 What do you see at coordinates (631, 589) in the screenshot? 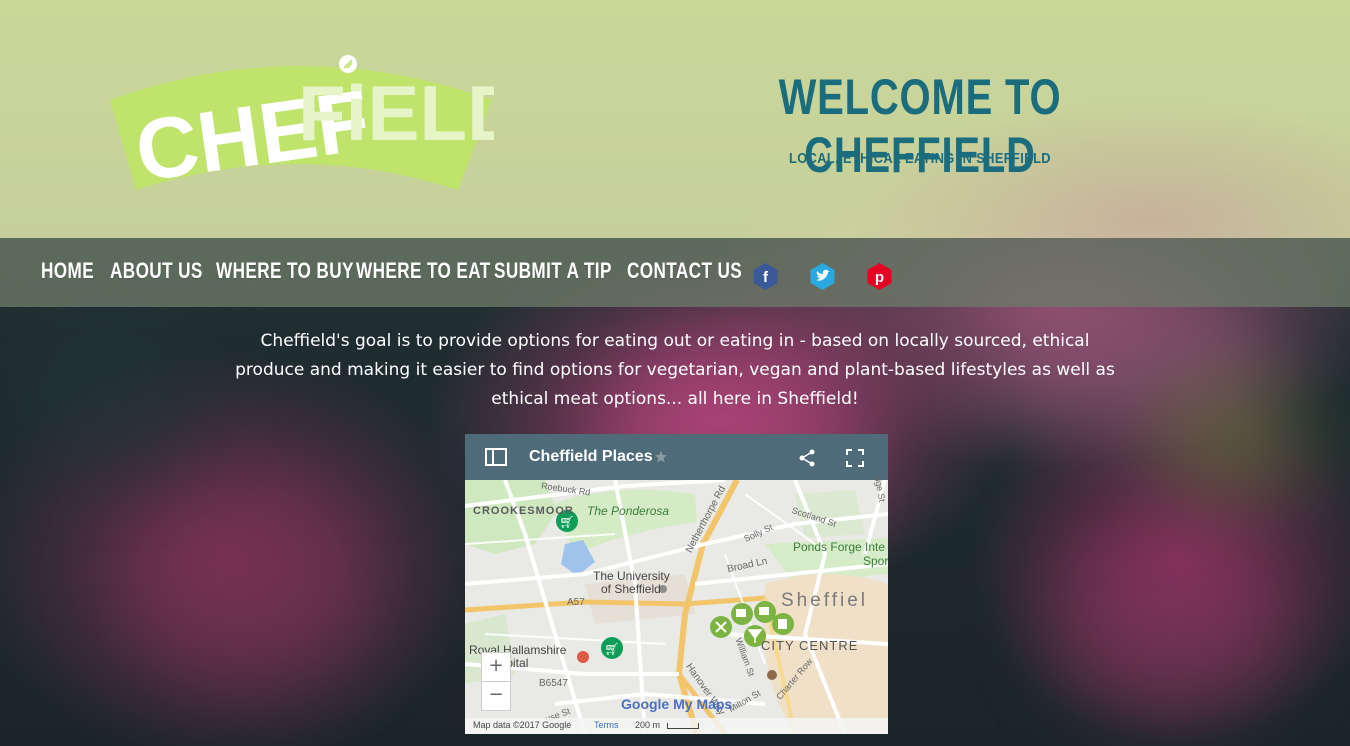
I see `map-label: of Sheffield` at bounding box center [631, 589].